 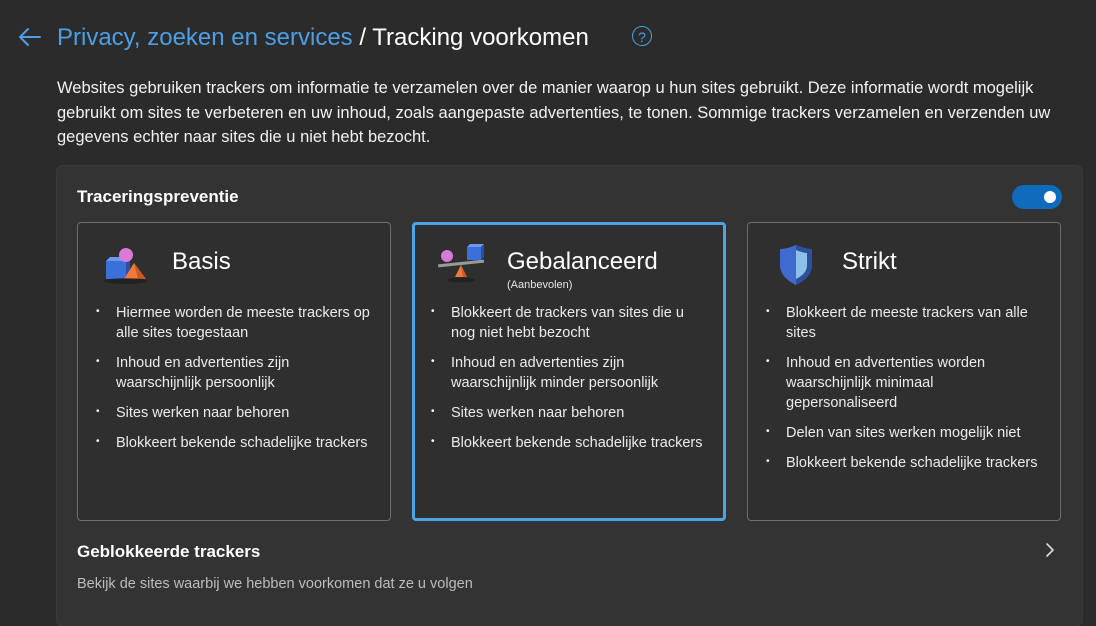 What do you see at coordinates (461, 263) in the screenshot?
I see `balance-icon` at bounding box center [461, 263].